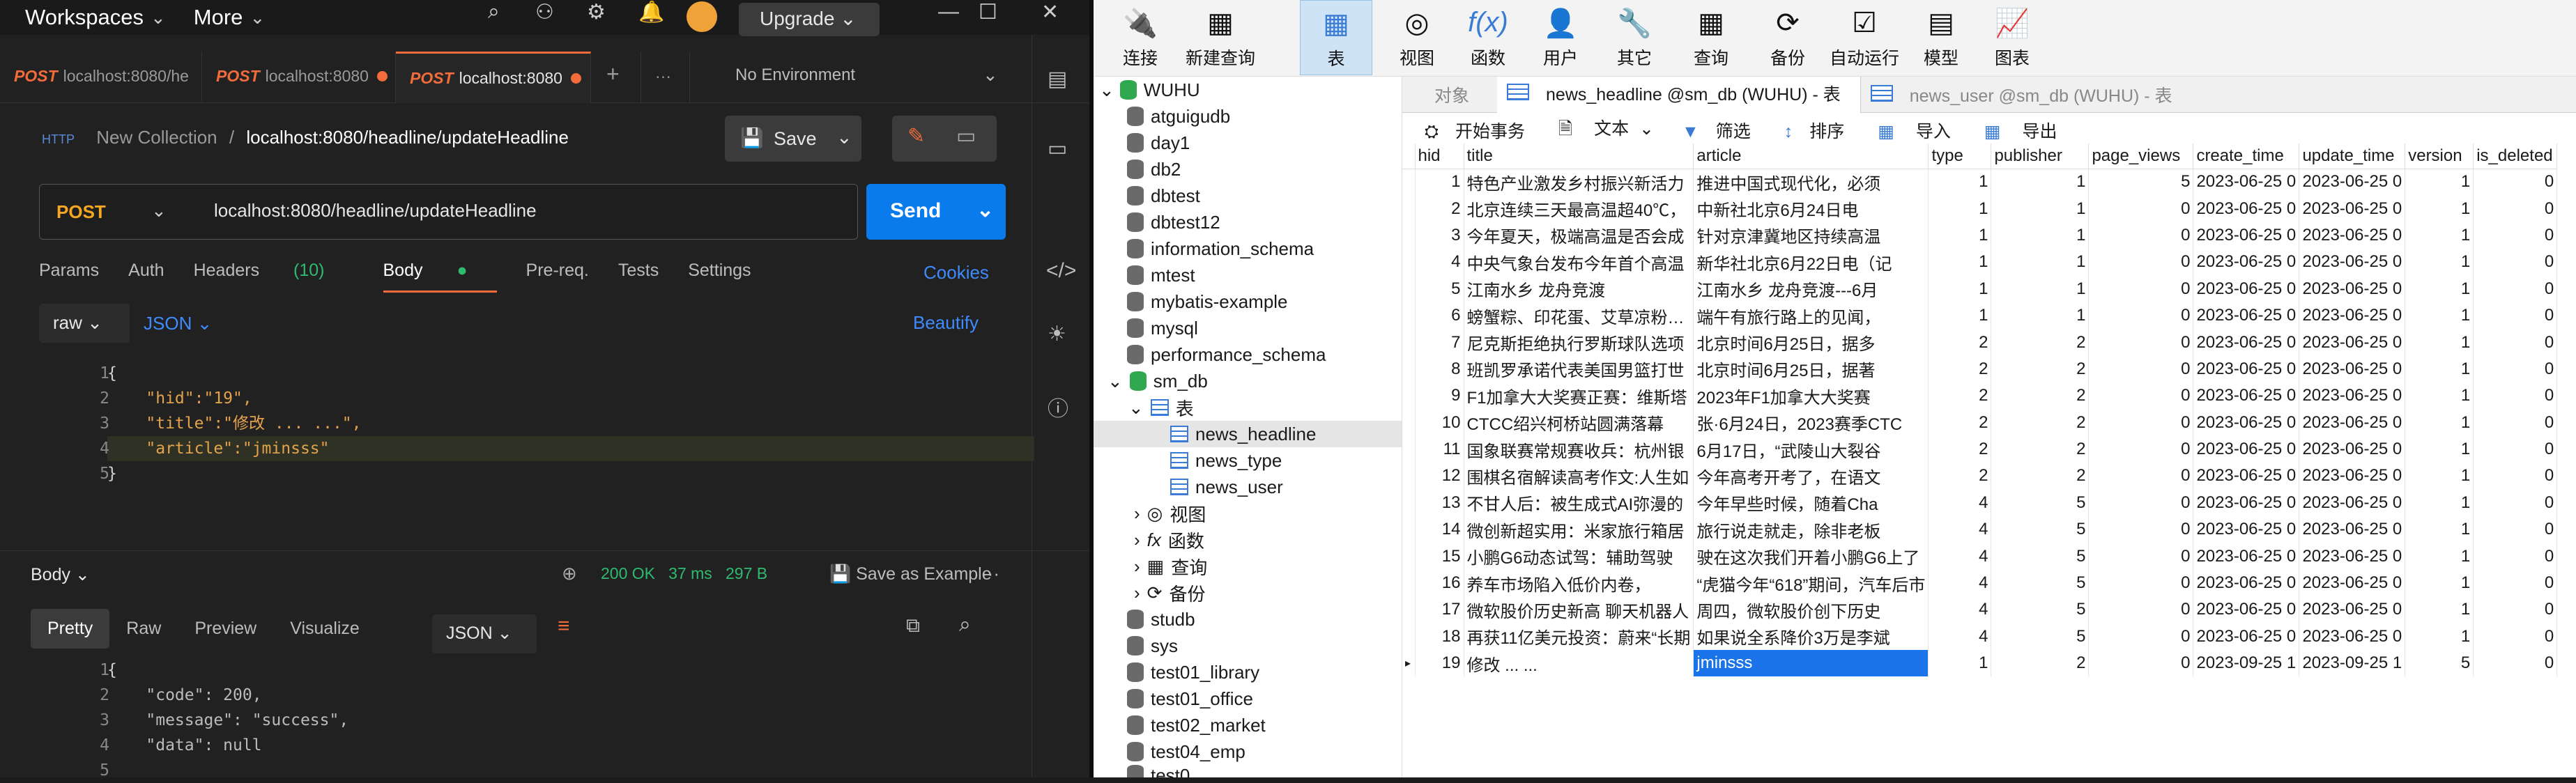 This screenshot has height=783, width=2576. I want to click on table-cell: CTCC绍兴柯桥站圆满落幕, so click(1579, 422).